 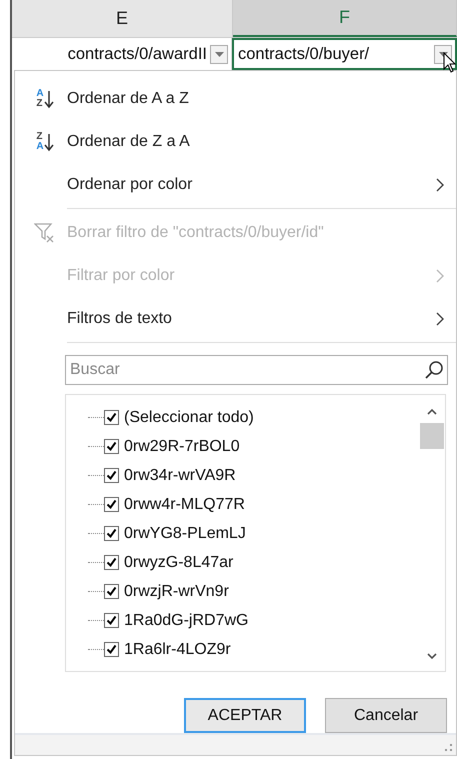 What do you see at coordinates (386, 716) in the screenshot?
I see `cancel-button: Cancelar` at bounding box center [386, 716].